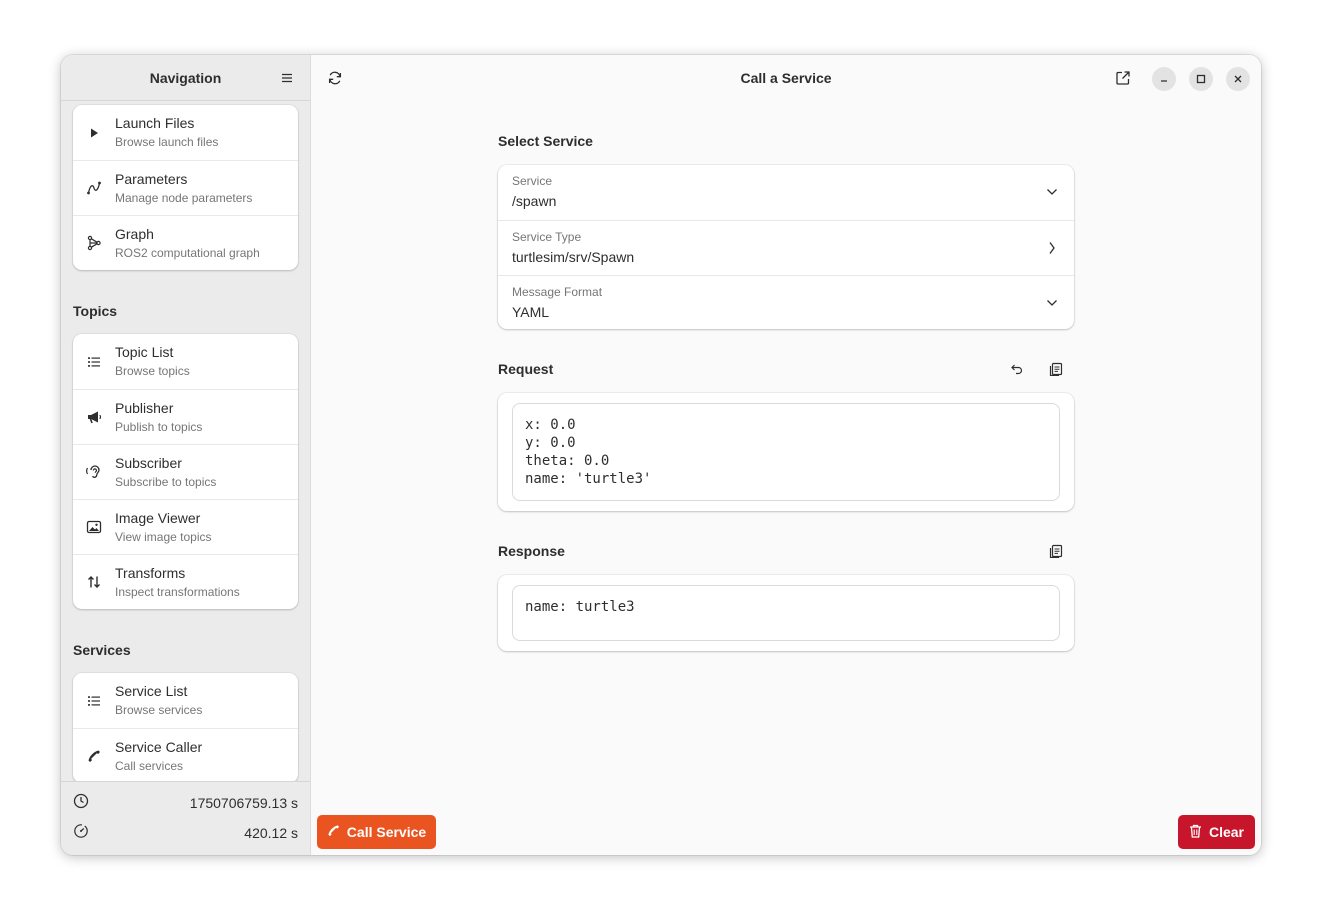 Image resolution: width=1322 pixels, height=922 pixels. What do you see at coordinates (167, 142) in the screenshot?
I see `sidebar-item-subtitle: Browse launch files` at bounding box center [167, 142].